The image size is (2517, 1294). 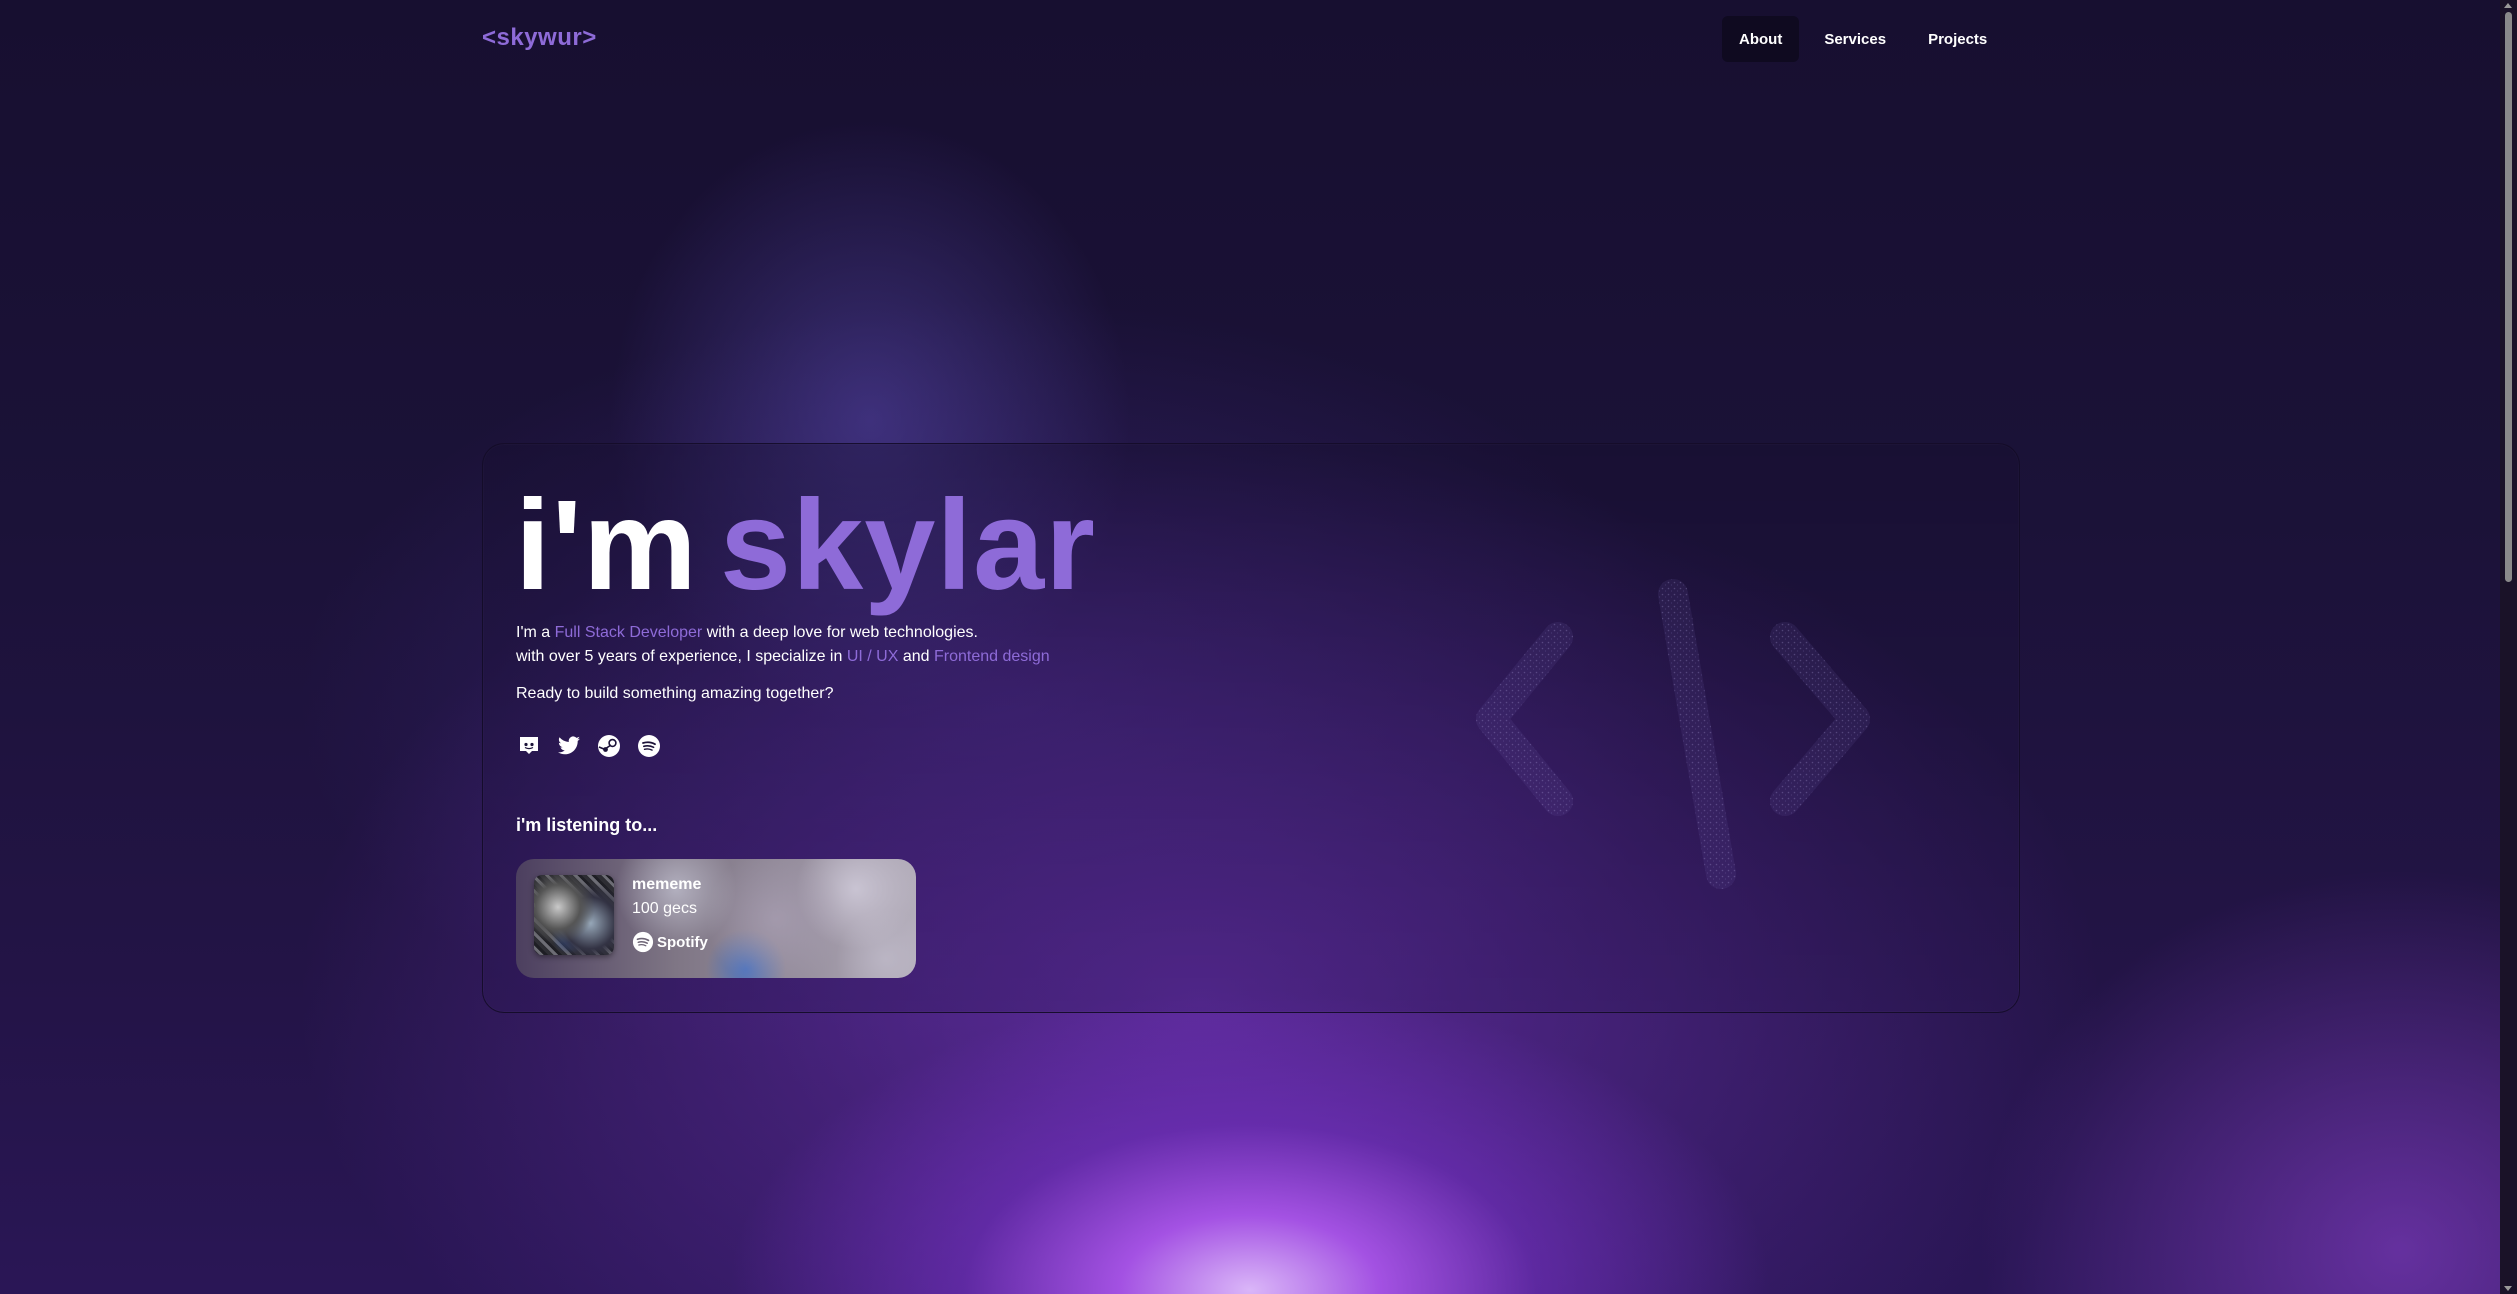 I want to click on main-nav: About Services Projects, so click(x=1863, y=39).